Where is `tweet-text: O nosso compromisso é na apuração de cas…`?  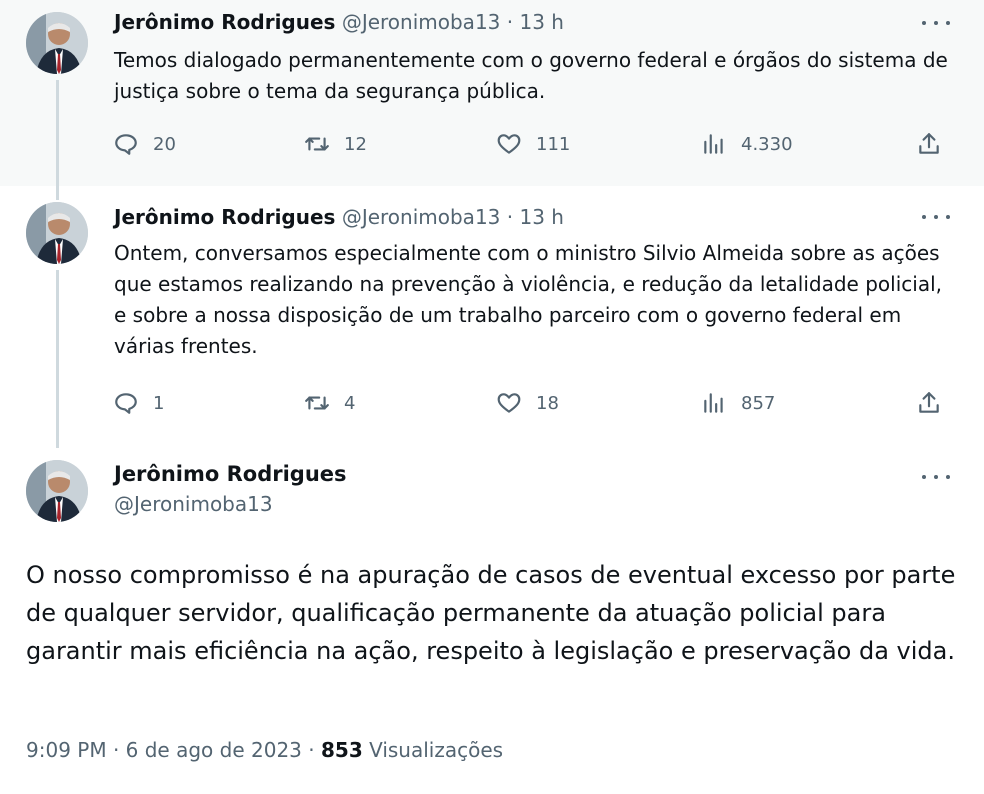
tweet-text: O nosso compromisso é na apuração de cas… is located at coordinates (491, 613).